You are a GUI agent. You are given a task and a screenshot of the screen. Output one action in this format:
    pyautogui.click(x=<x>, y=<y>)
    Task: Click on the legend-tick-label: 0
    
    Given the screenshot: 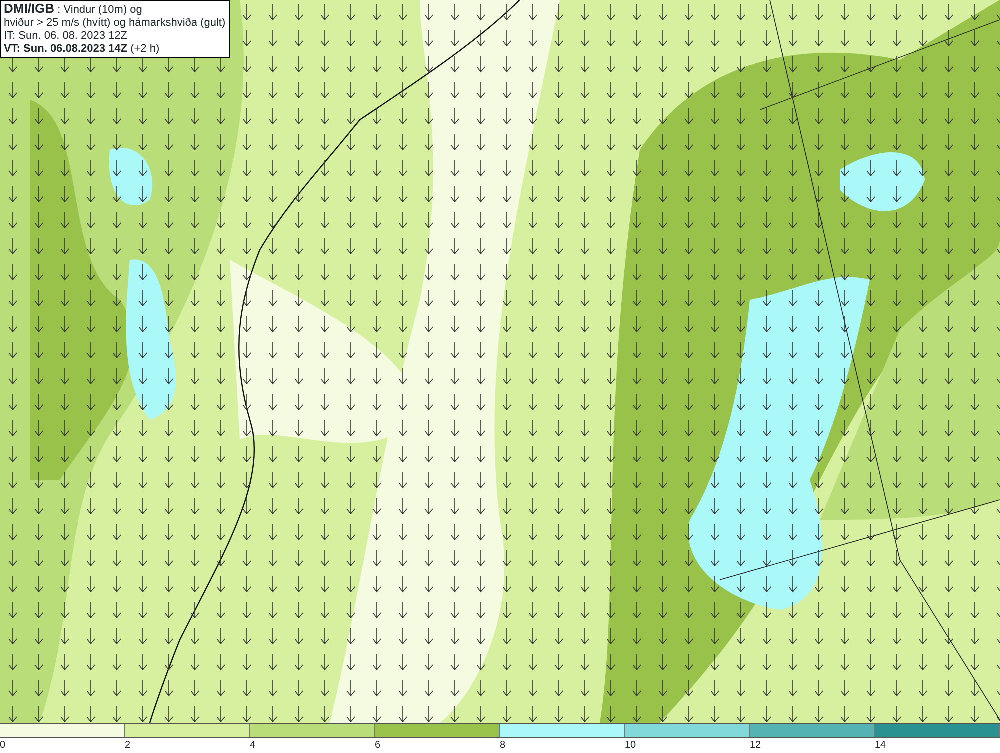 What is the action you would take?
    pyautogui.click(x=3, y=745)
    